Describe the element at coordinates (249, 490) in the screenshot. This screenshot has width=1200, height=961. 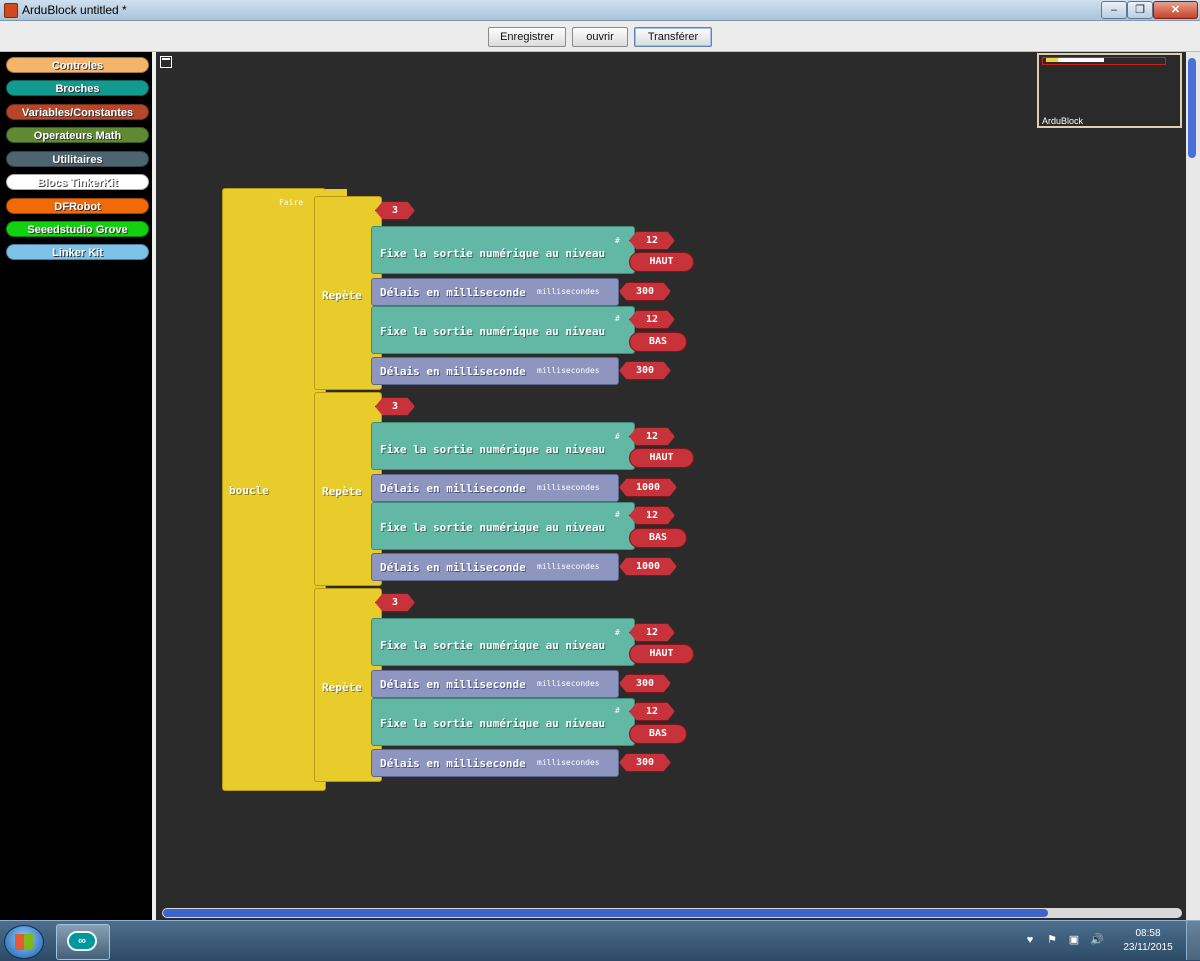
I see `loop-label: boucle` at that location.